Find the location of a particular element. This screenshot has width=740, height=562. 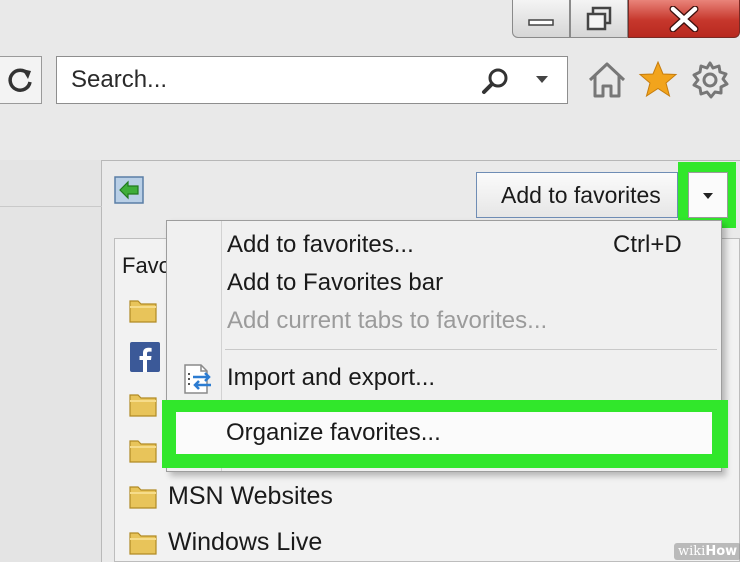

search-dropdown-icon is located at coordinates (542, 80).